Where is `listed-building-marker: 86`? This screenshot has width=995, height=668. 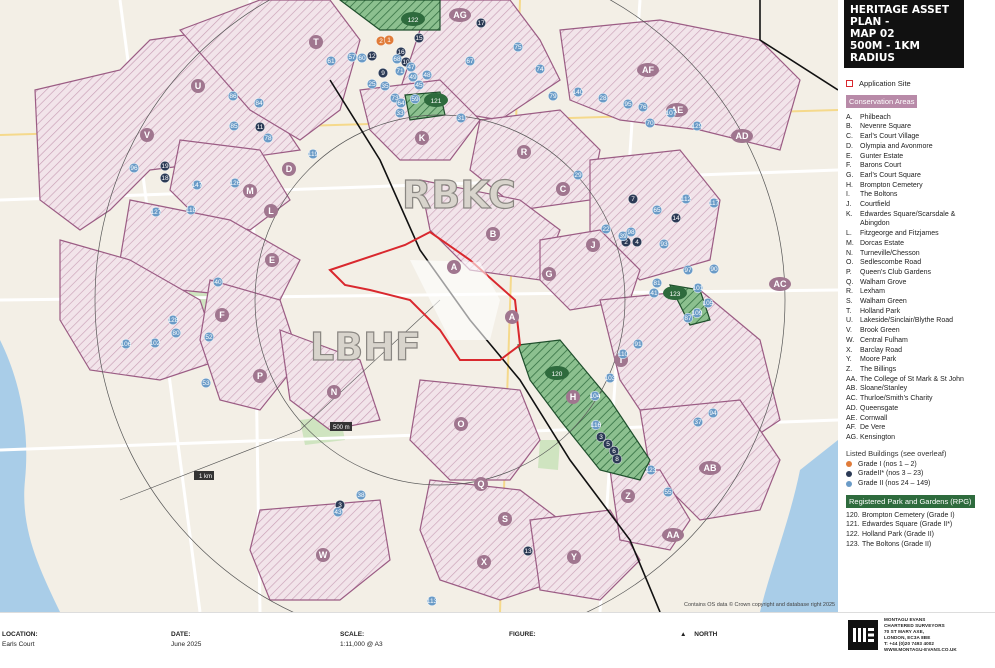 listed-building-marker: 86 is located at coordinates (233, 96).